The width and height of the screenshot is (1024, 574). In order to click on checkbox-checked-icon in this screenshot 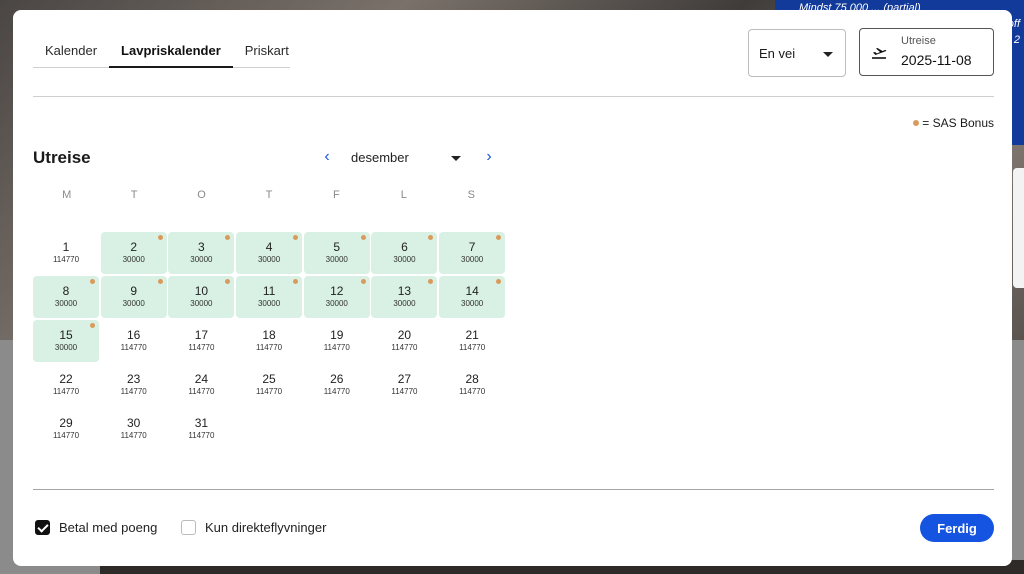, I will do `click(42, 527)`.